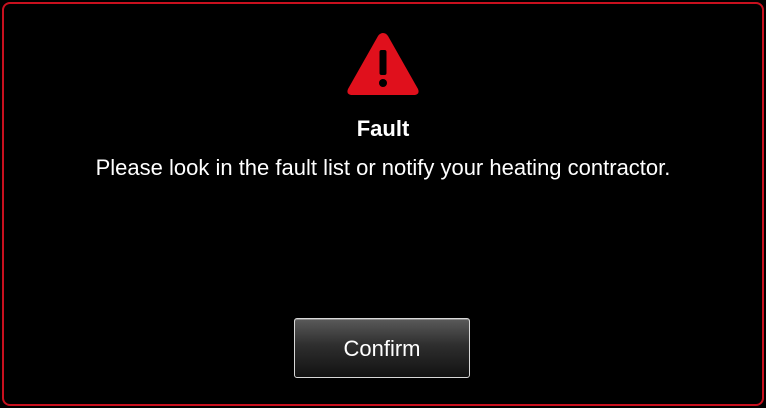 The width and height of the screenshot is (766, 408). What do you see at coordinates (382, 348) in the screenshot?
I see `confirm-button: Confirm` at bounding box center [382, 348].